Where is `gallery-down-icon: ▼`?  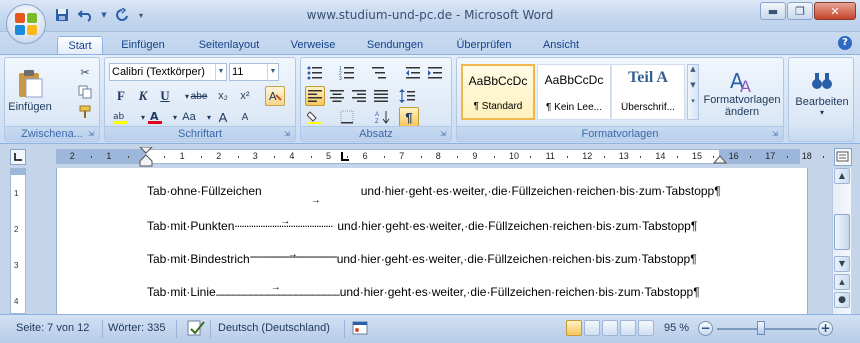 gallery-down-icon: ▼ is located at coordinates (693, 85).